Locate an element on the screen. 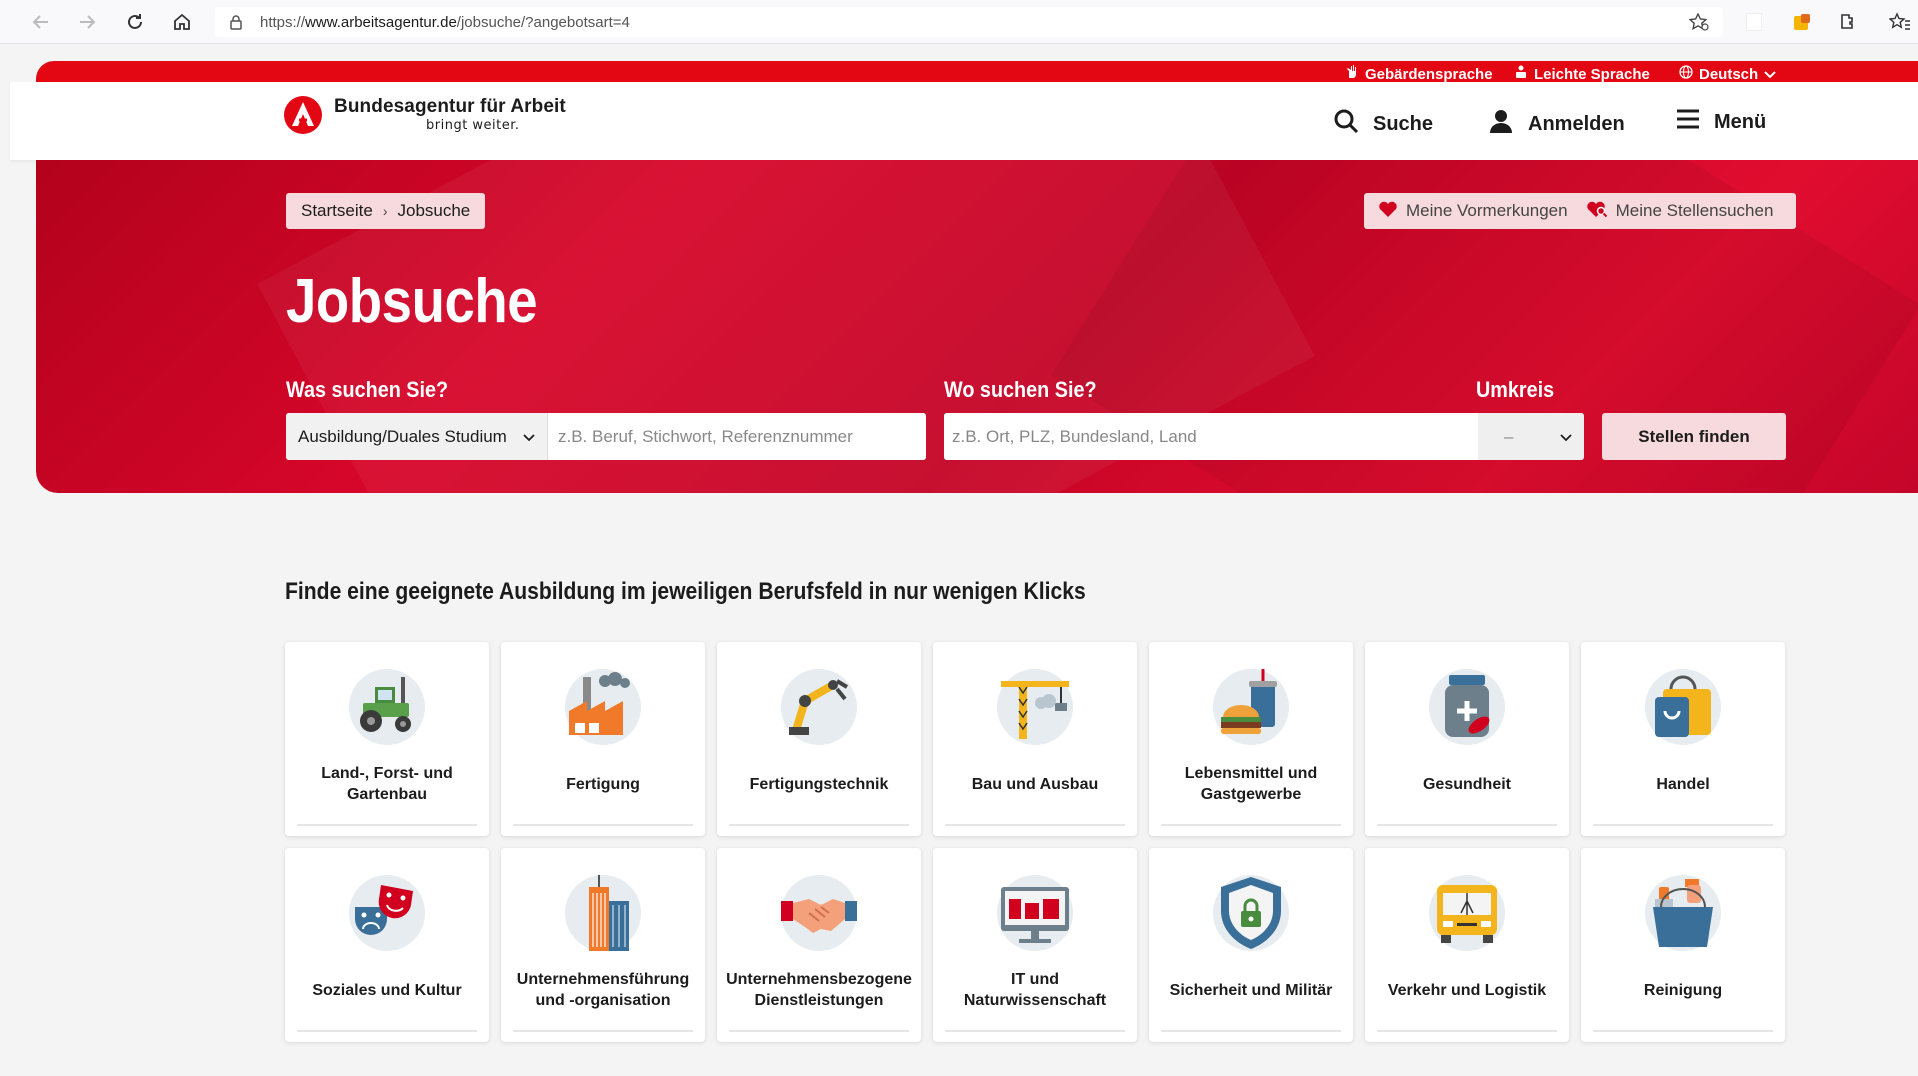 Image resolution: width=1918 pixels, height=1076 pixels. my-saved-jobs-link: Meine Vormerkungen is located at coordinates (1473, 211).